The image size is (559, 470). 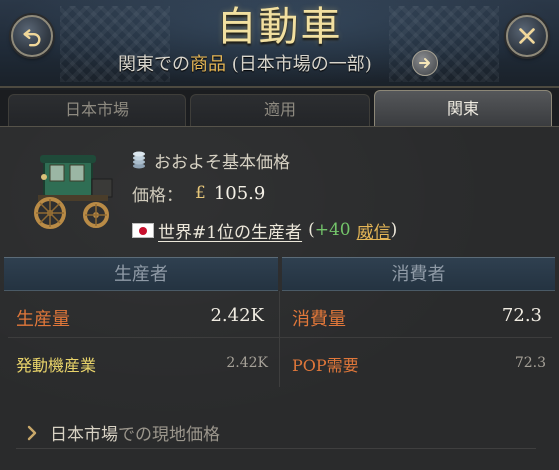 I want to click on production-value: 2.42K, so click(x=237, y=315).